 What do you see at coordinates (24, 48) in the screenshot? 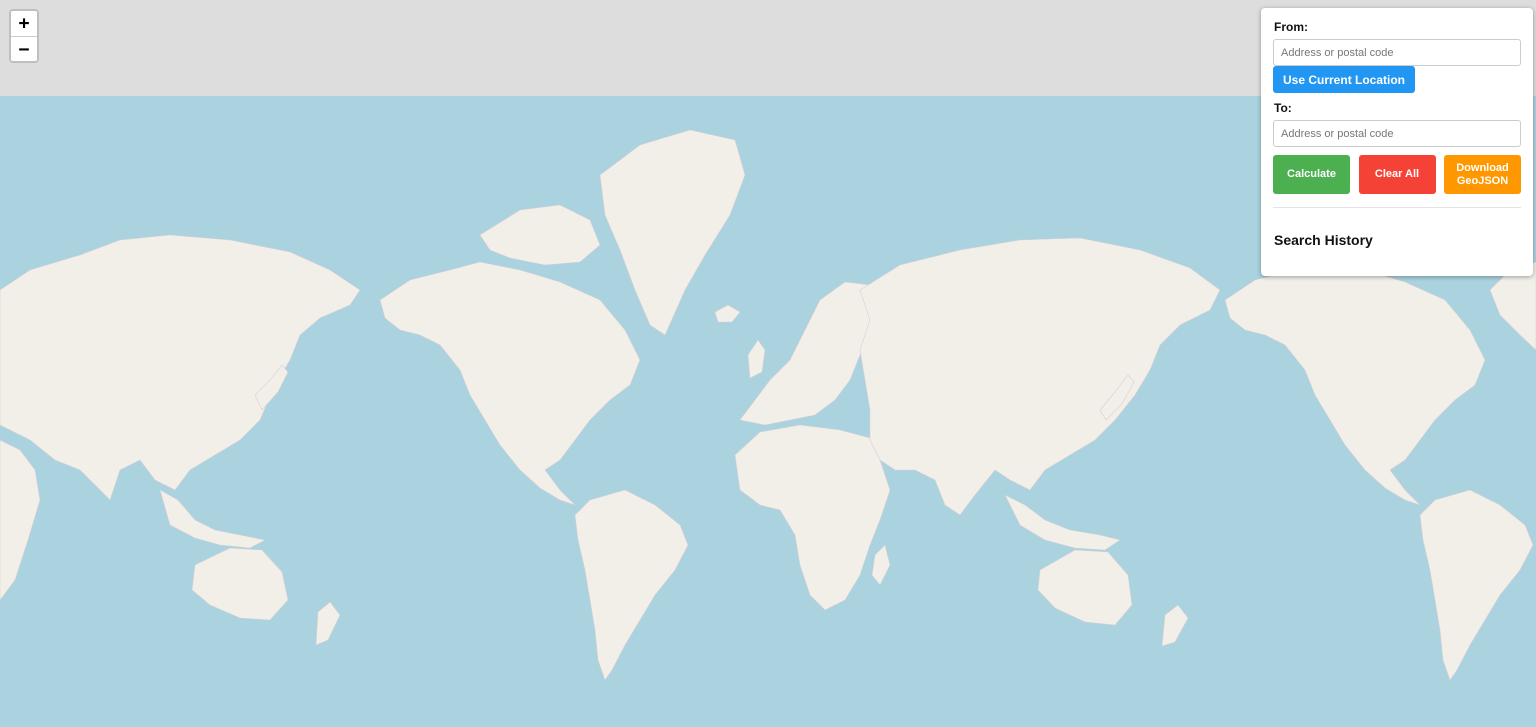
I see `zoom-out-button: −` at bounding box center [24, 48].